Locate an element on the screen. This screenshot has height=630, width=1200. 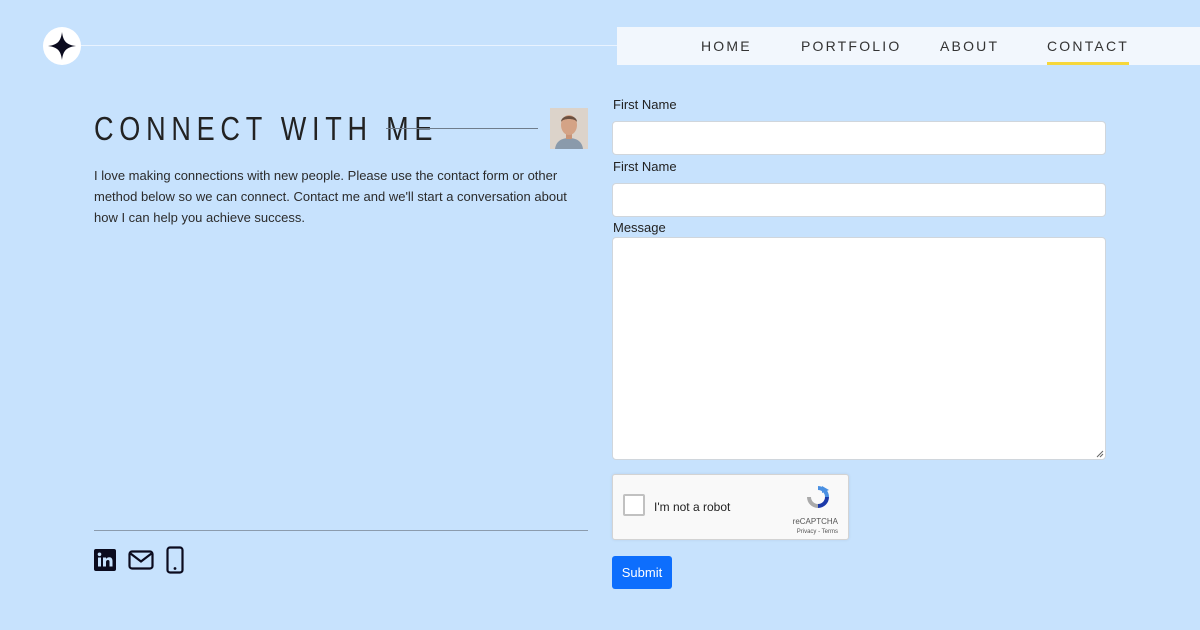
captcha-brand: reCAPTCHA is located at coordinates (815, 521).